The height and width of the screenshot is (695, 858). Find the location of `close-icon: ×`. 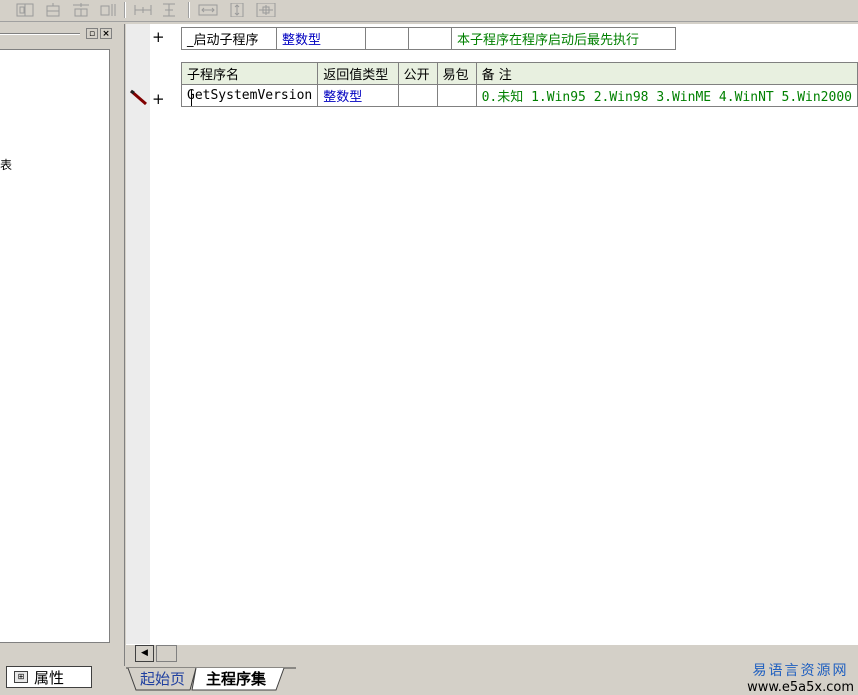

close-icon: × is located at coordinates (106, 33).